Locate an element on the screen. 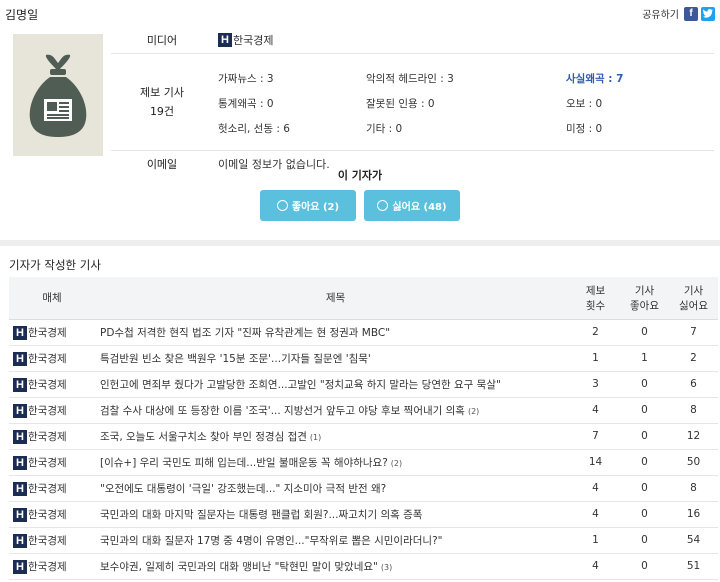  reporter-name: 김명일 is located at coordinates (22, 15).